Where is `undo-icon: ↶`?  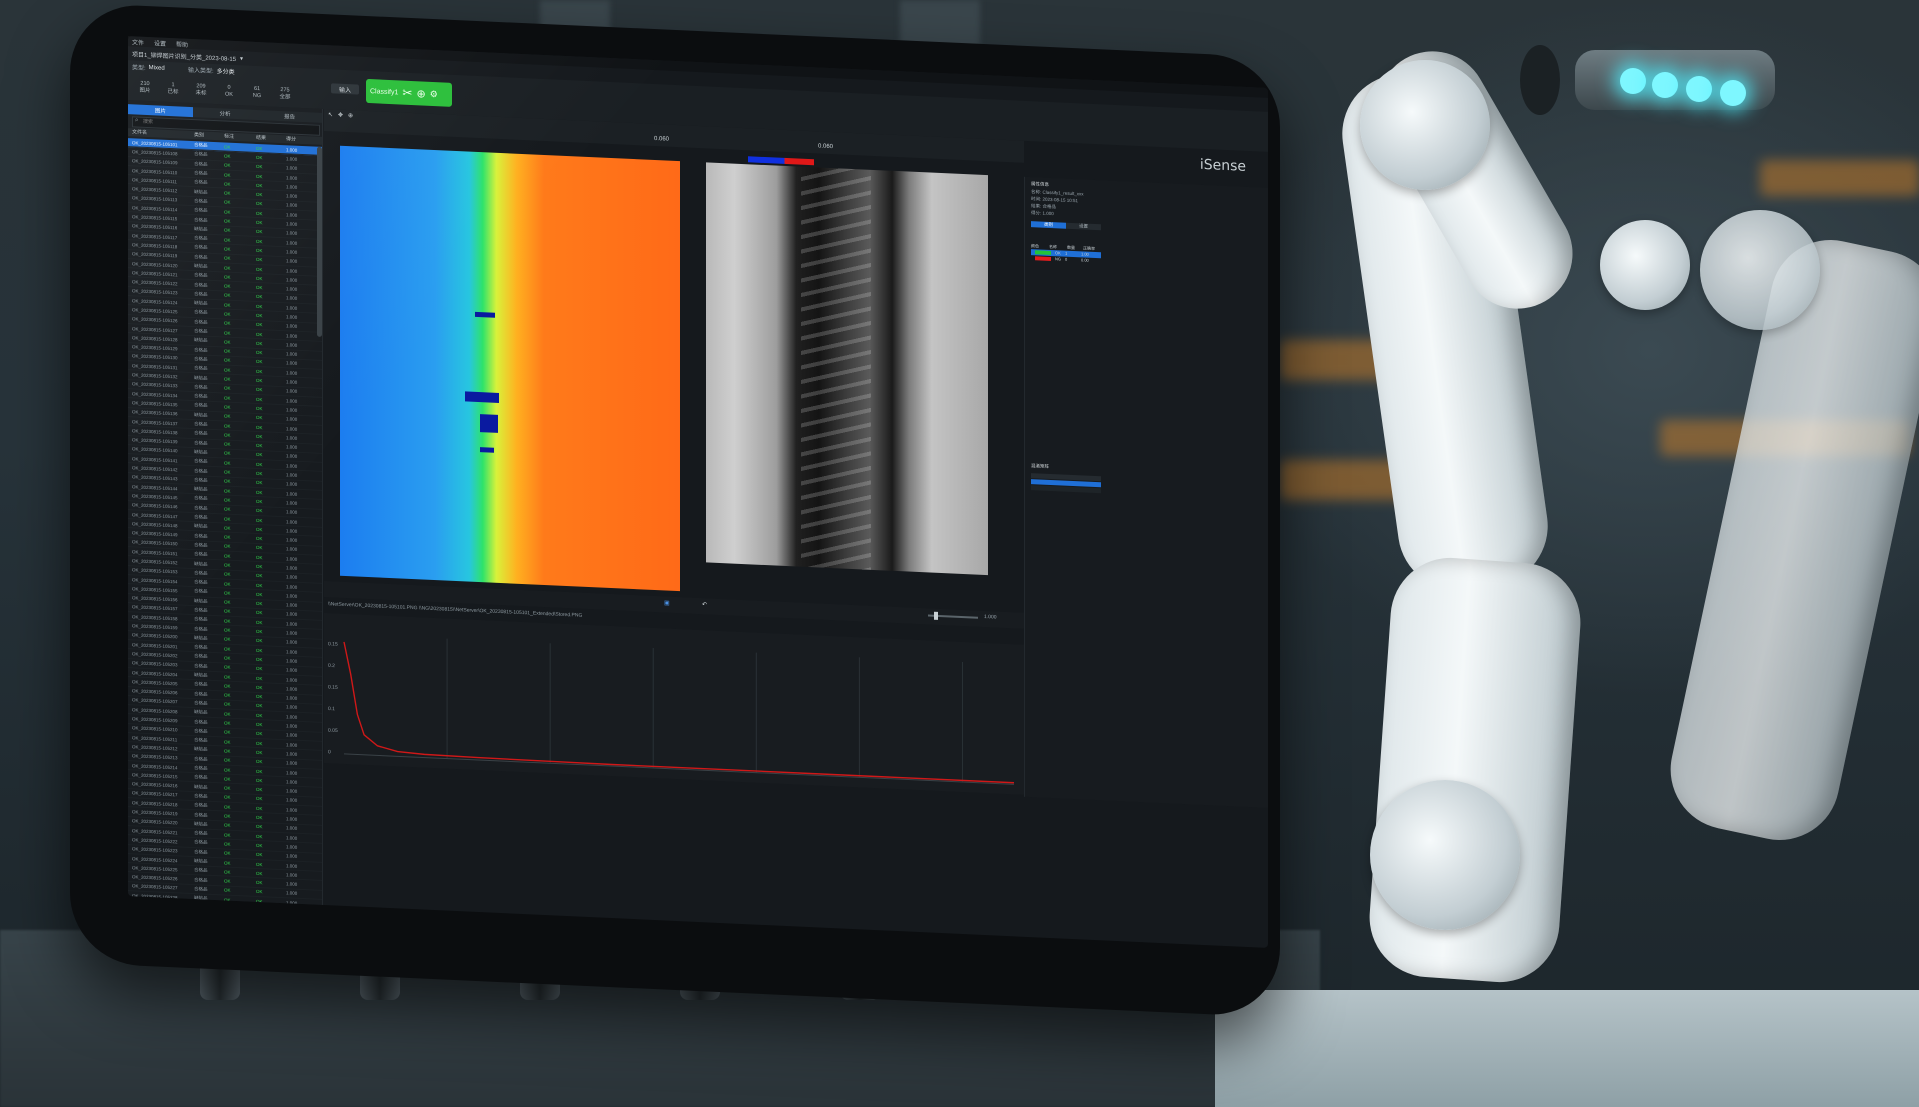
undo-icon: ↶ is located at coordinates (704, 604).